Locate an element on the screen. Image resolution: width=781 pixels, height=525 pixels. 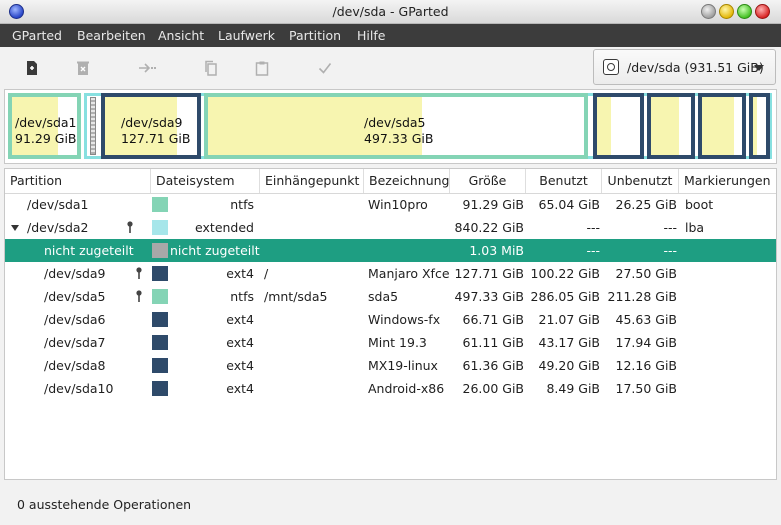
new-partition-icon is located at coordinates (32, 68).